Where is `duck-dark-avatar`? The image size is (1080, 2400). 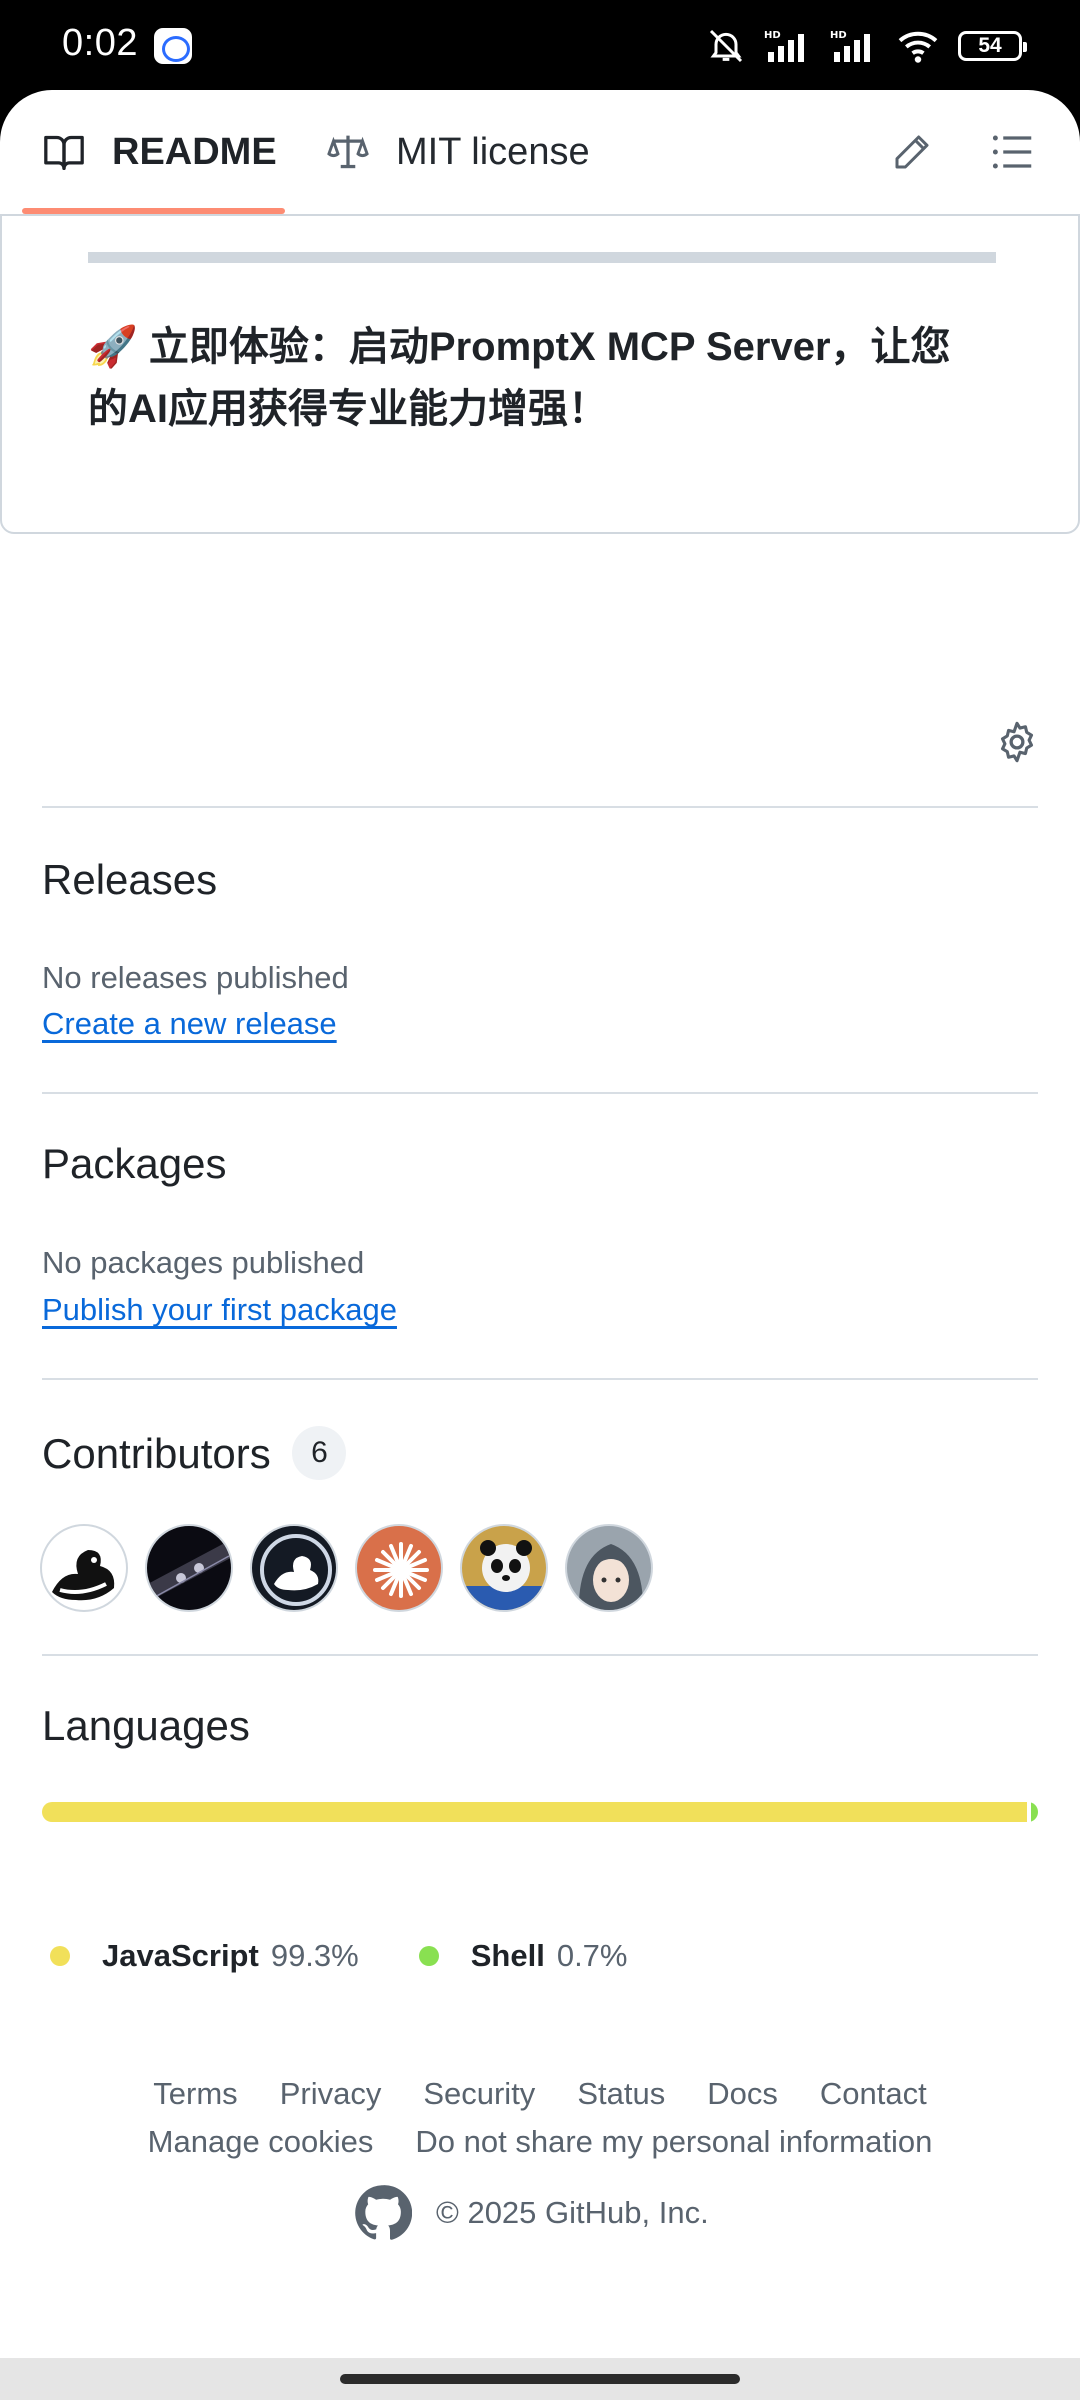
duck-dark-avatar is located at coordinates (296, 1570).